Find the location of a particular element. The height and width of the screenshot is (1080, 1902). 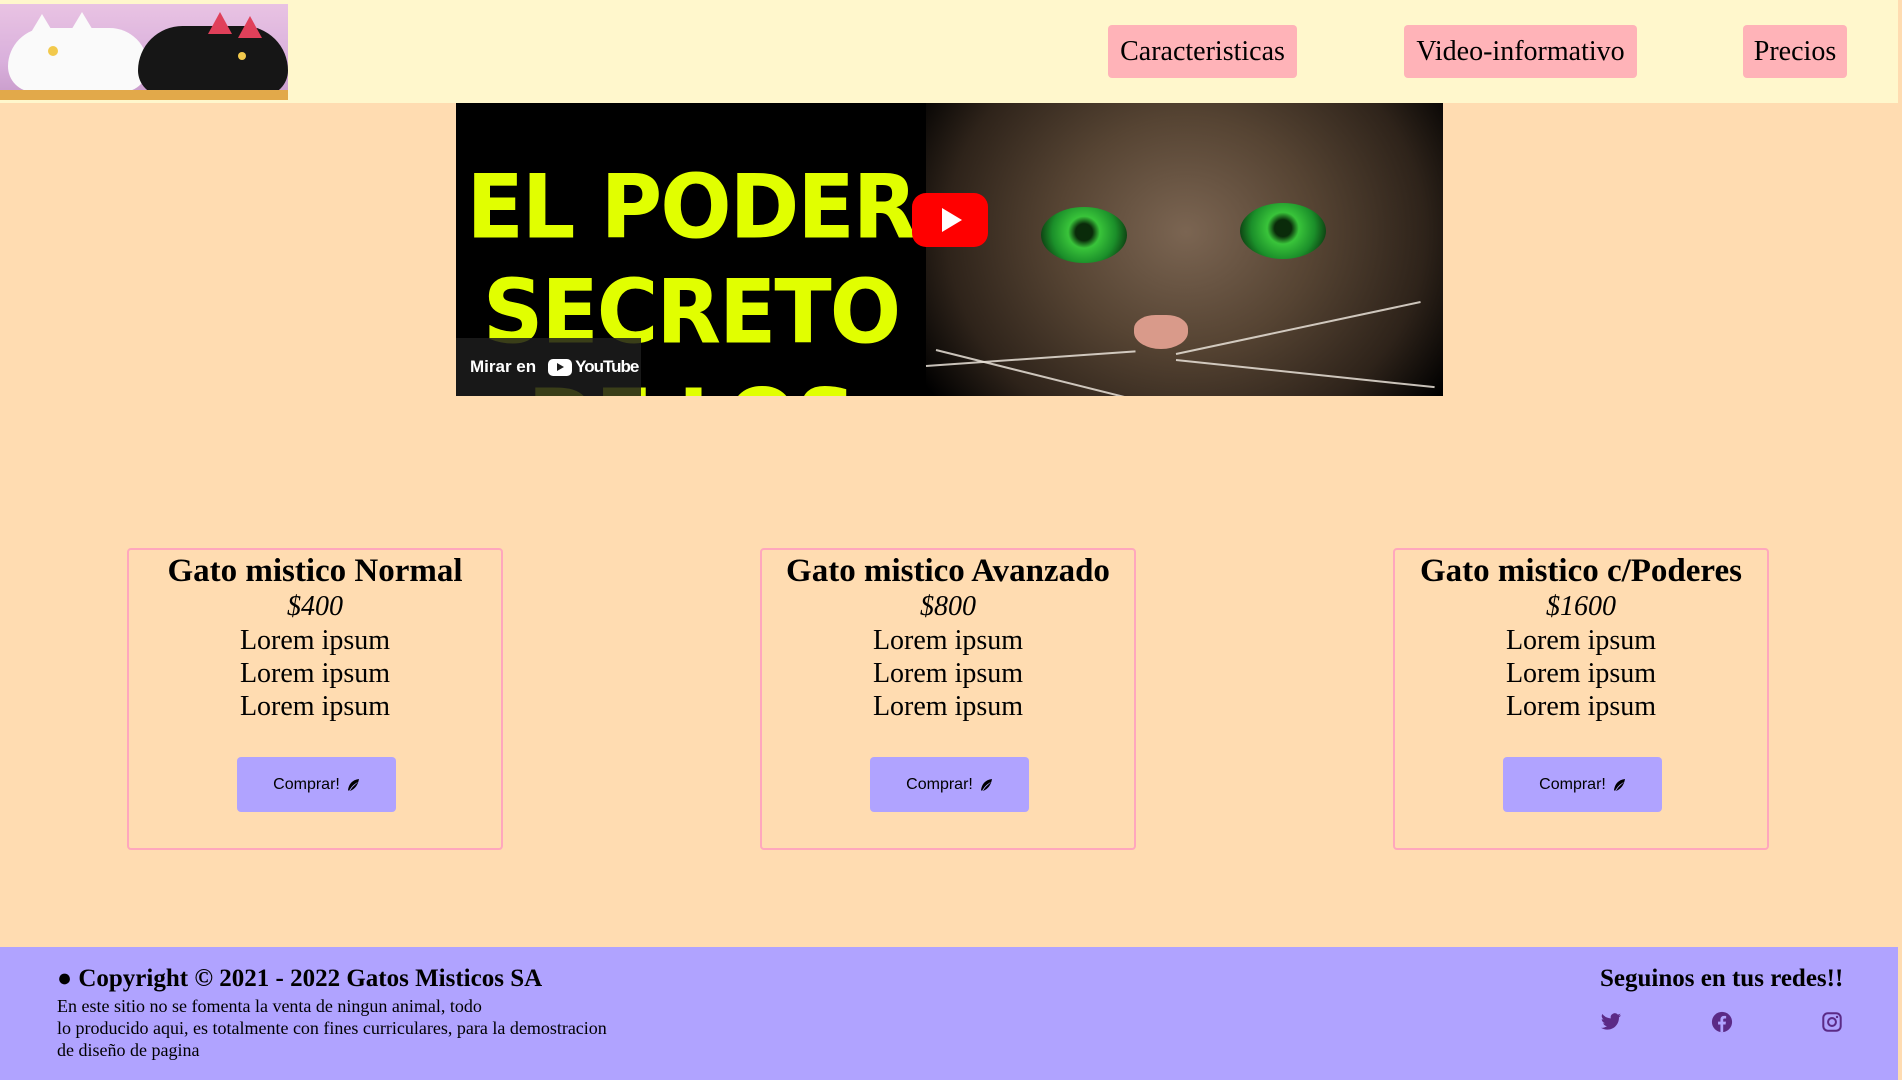

instagram-icon is located at coordinates (1832, 1022).